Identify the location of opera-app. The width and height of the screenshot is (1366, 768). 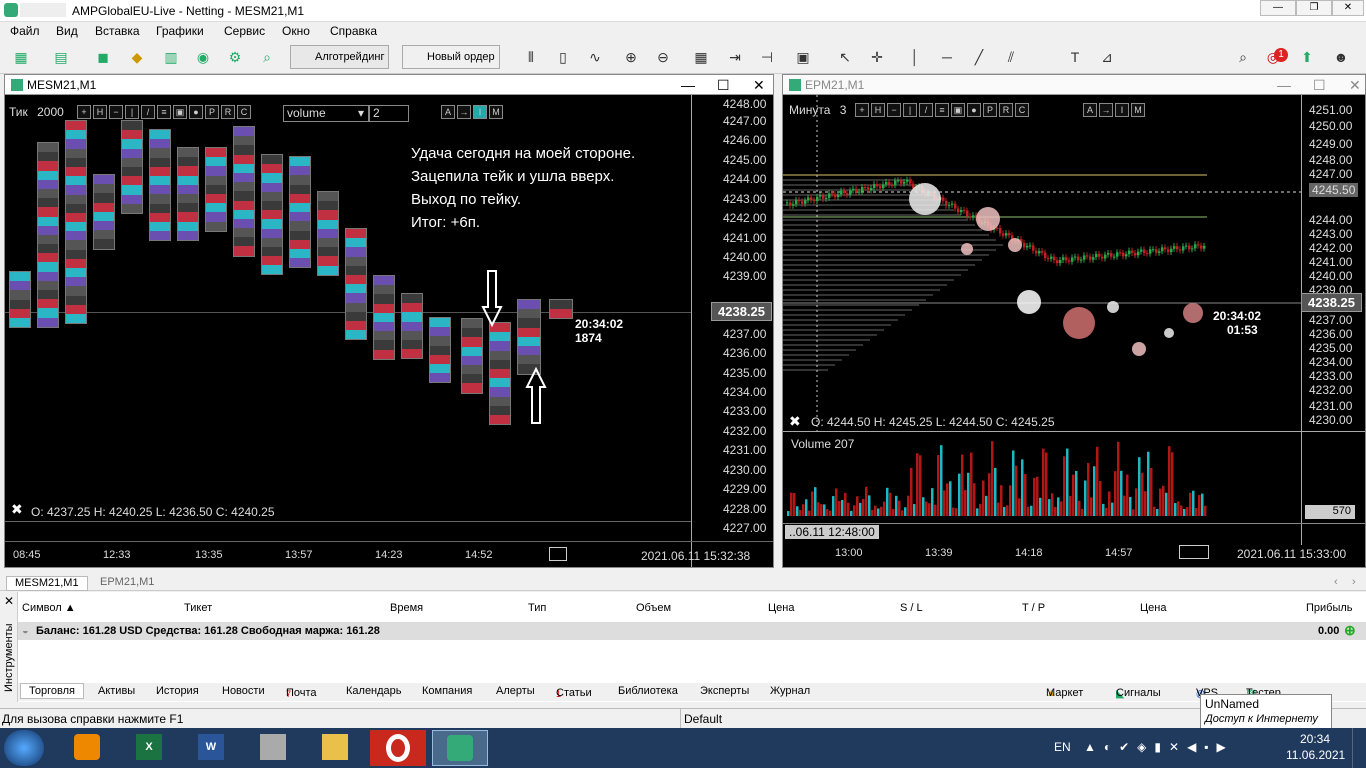
(398, 748).